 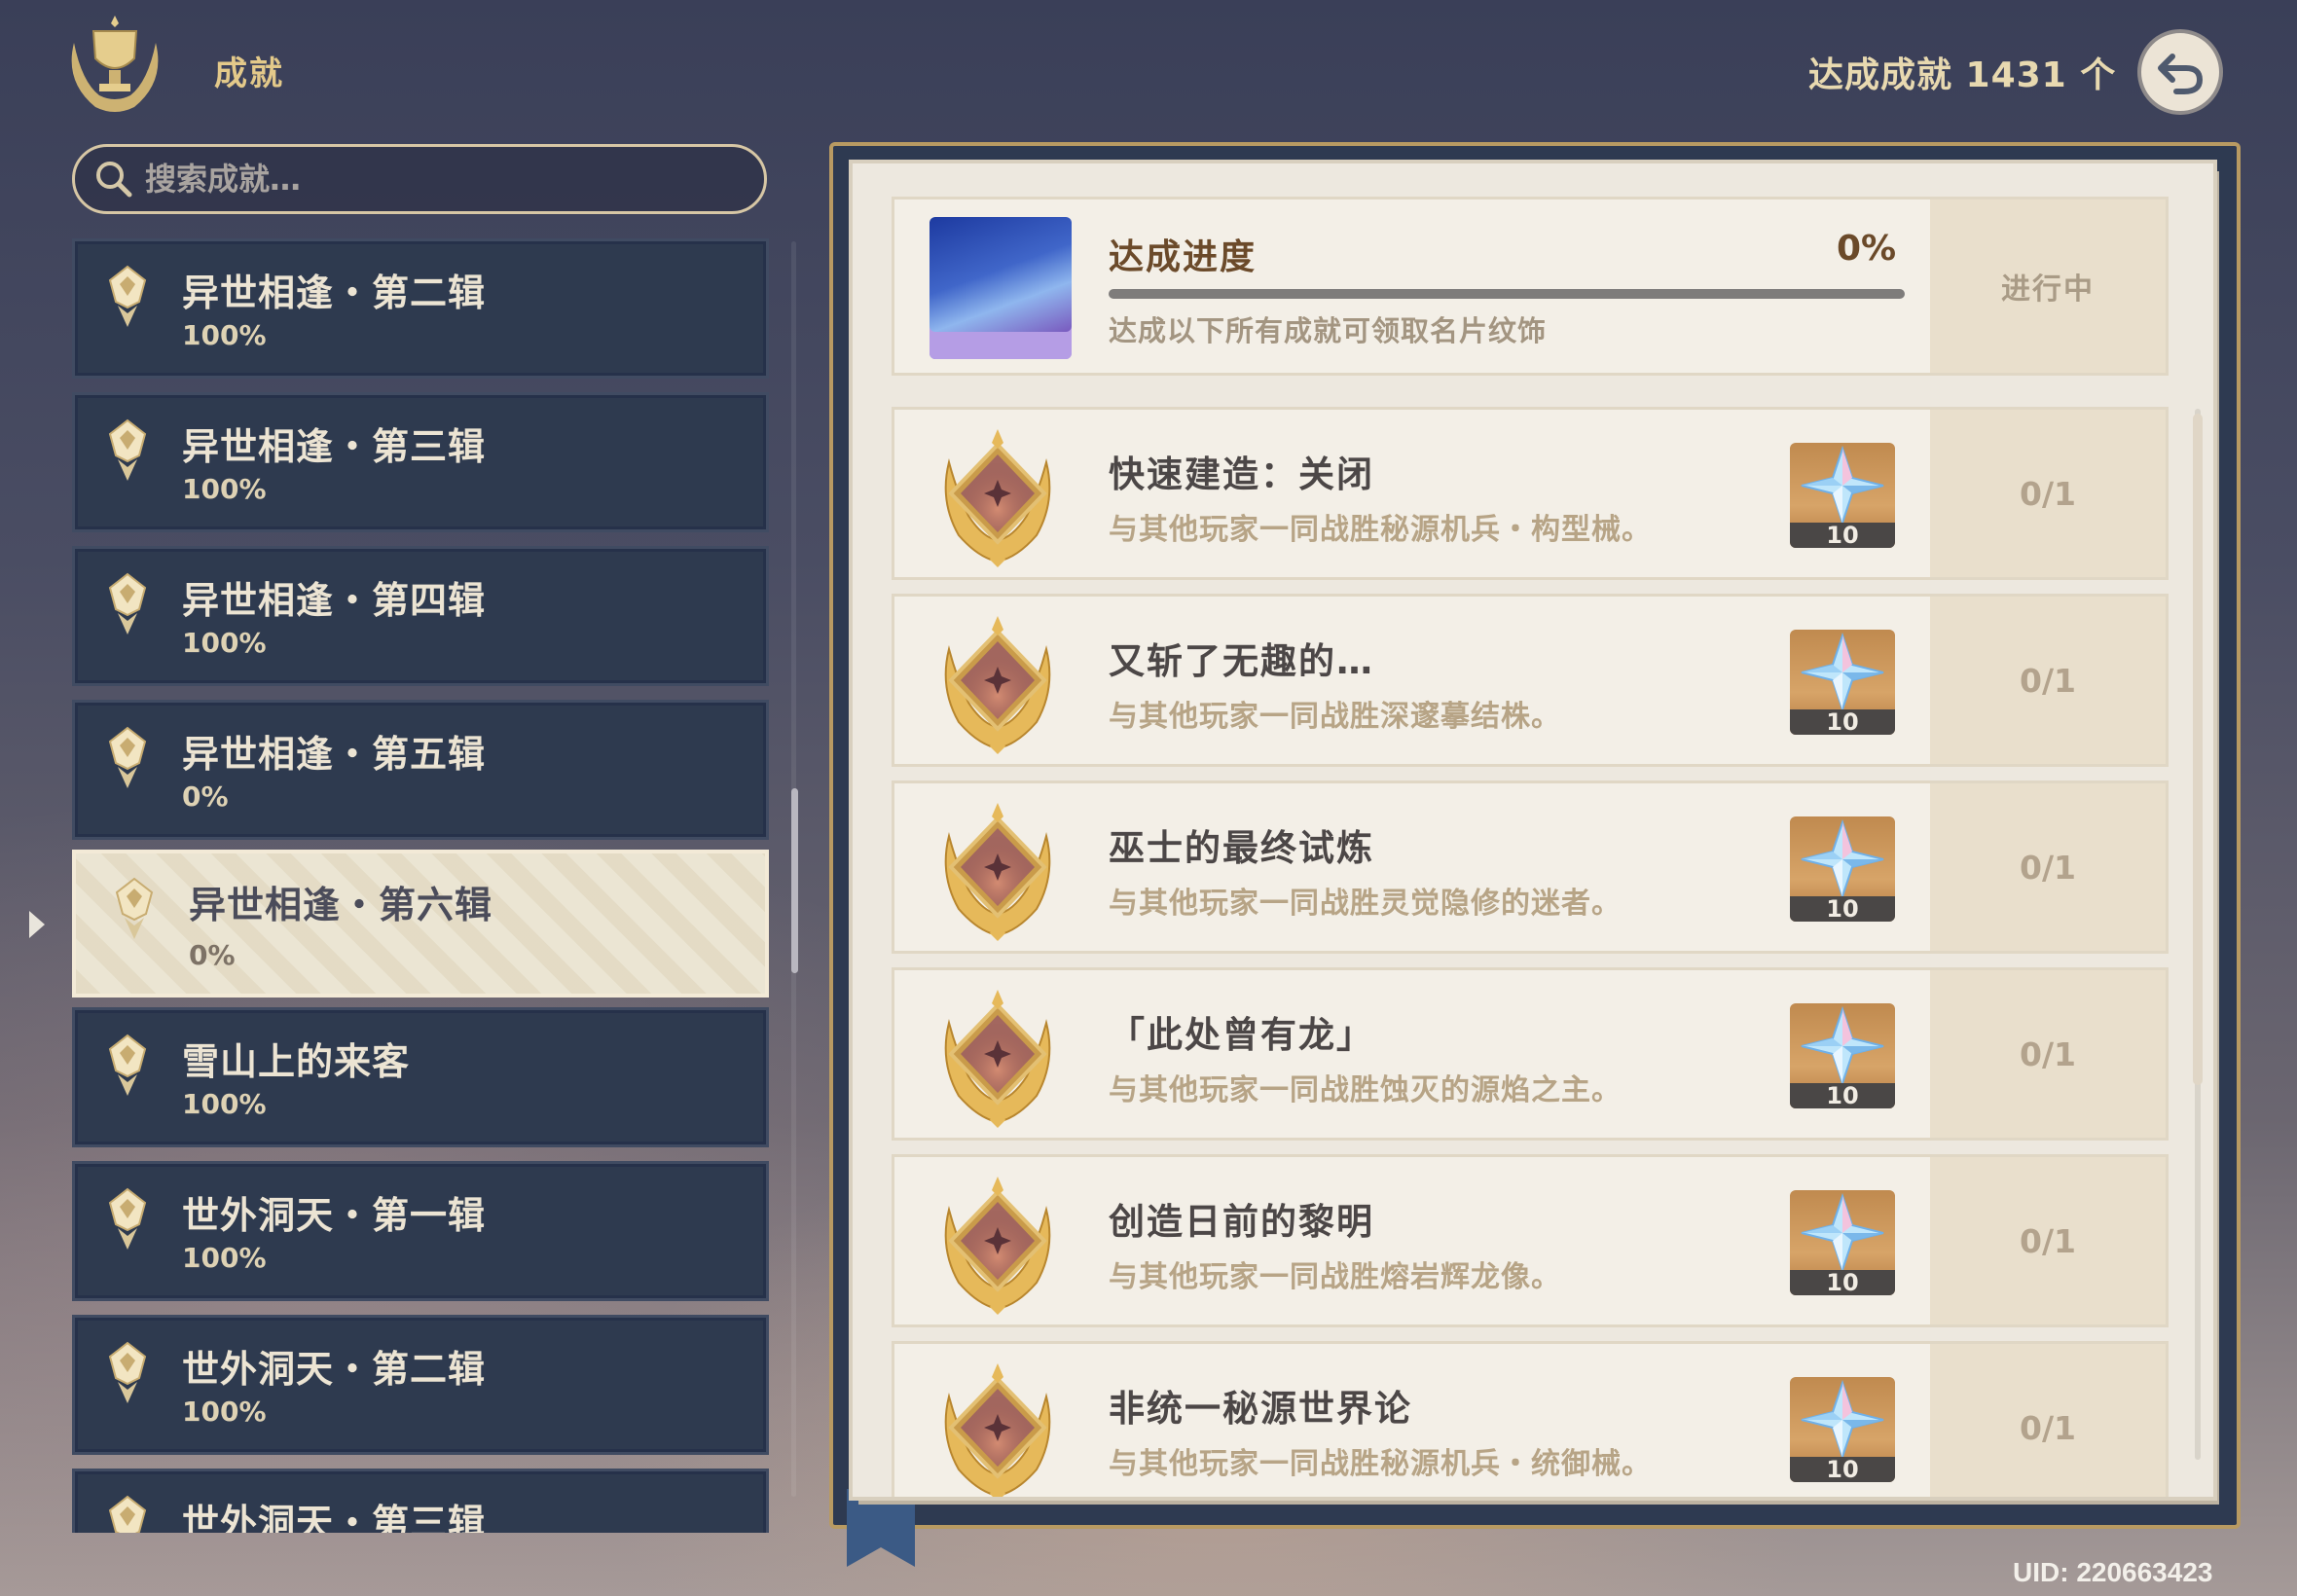 What do you see at coordinates (420, 1501) in the screenshot?
I see `category-item: 世外洞天・第三辑` at bounding box center [420, 1501].